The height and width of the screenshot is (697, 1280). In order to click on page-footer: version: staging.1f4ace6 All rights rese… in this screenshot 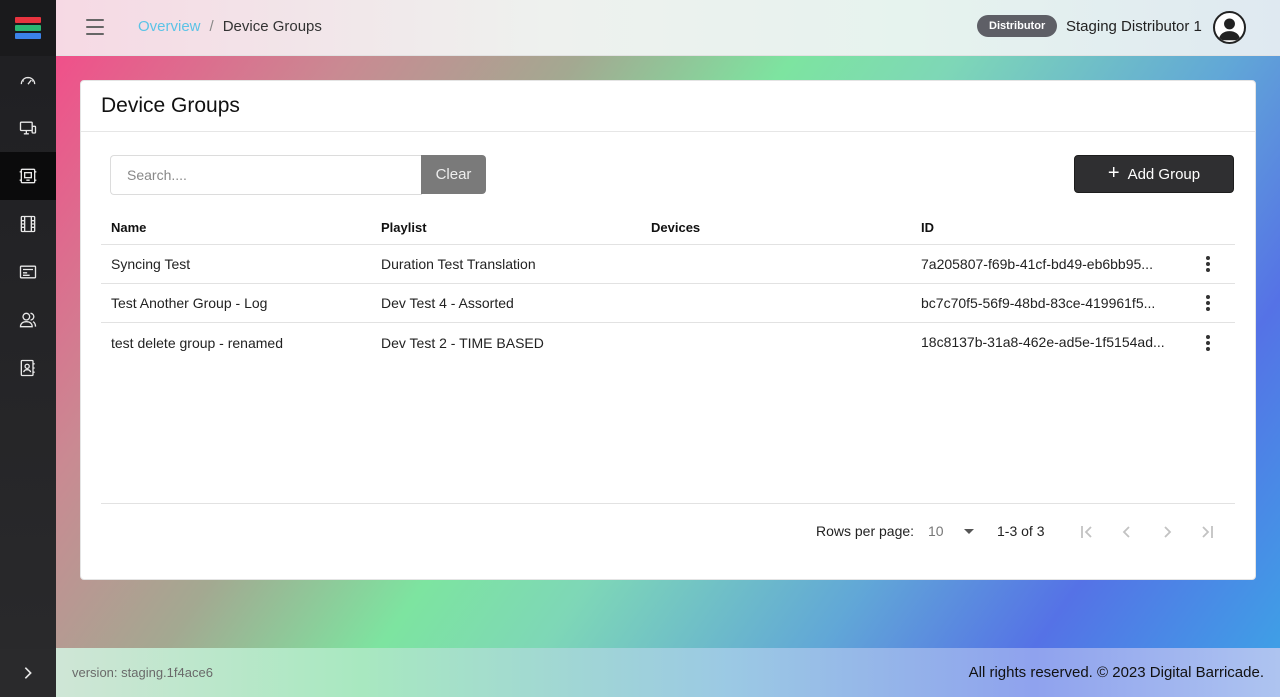, I will do `click(668, 672)`.